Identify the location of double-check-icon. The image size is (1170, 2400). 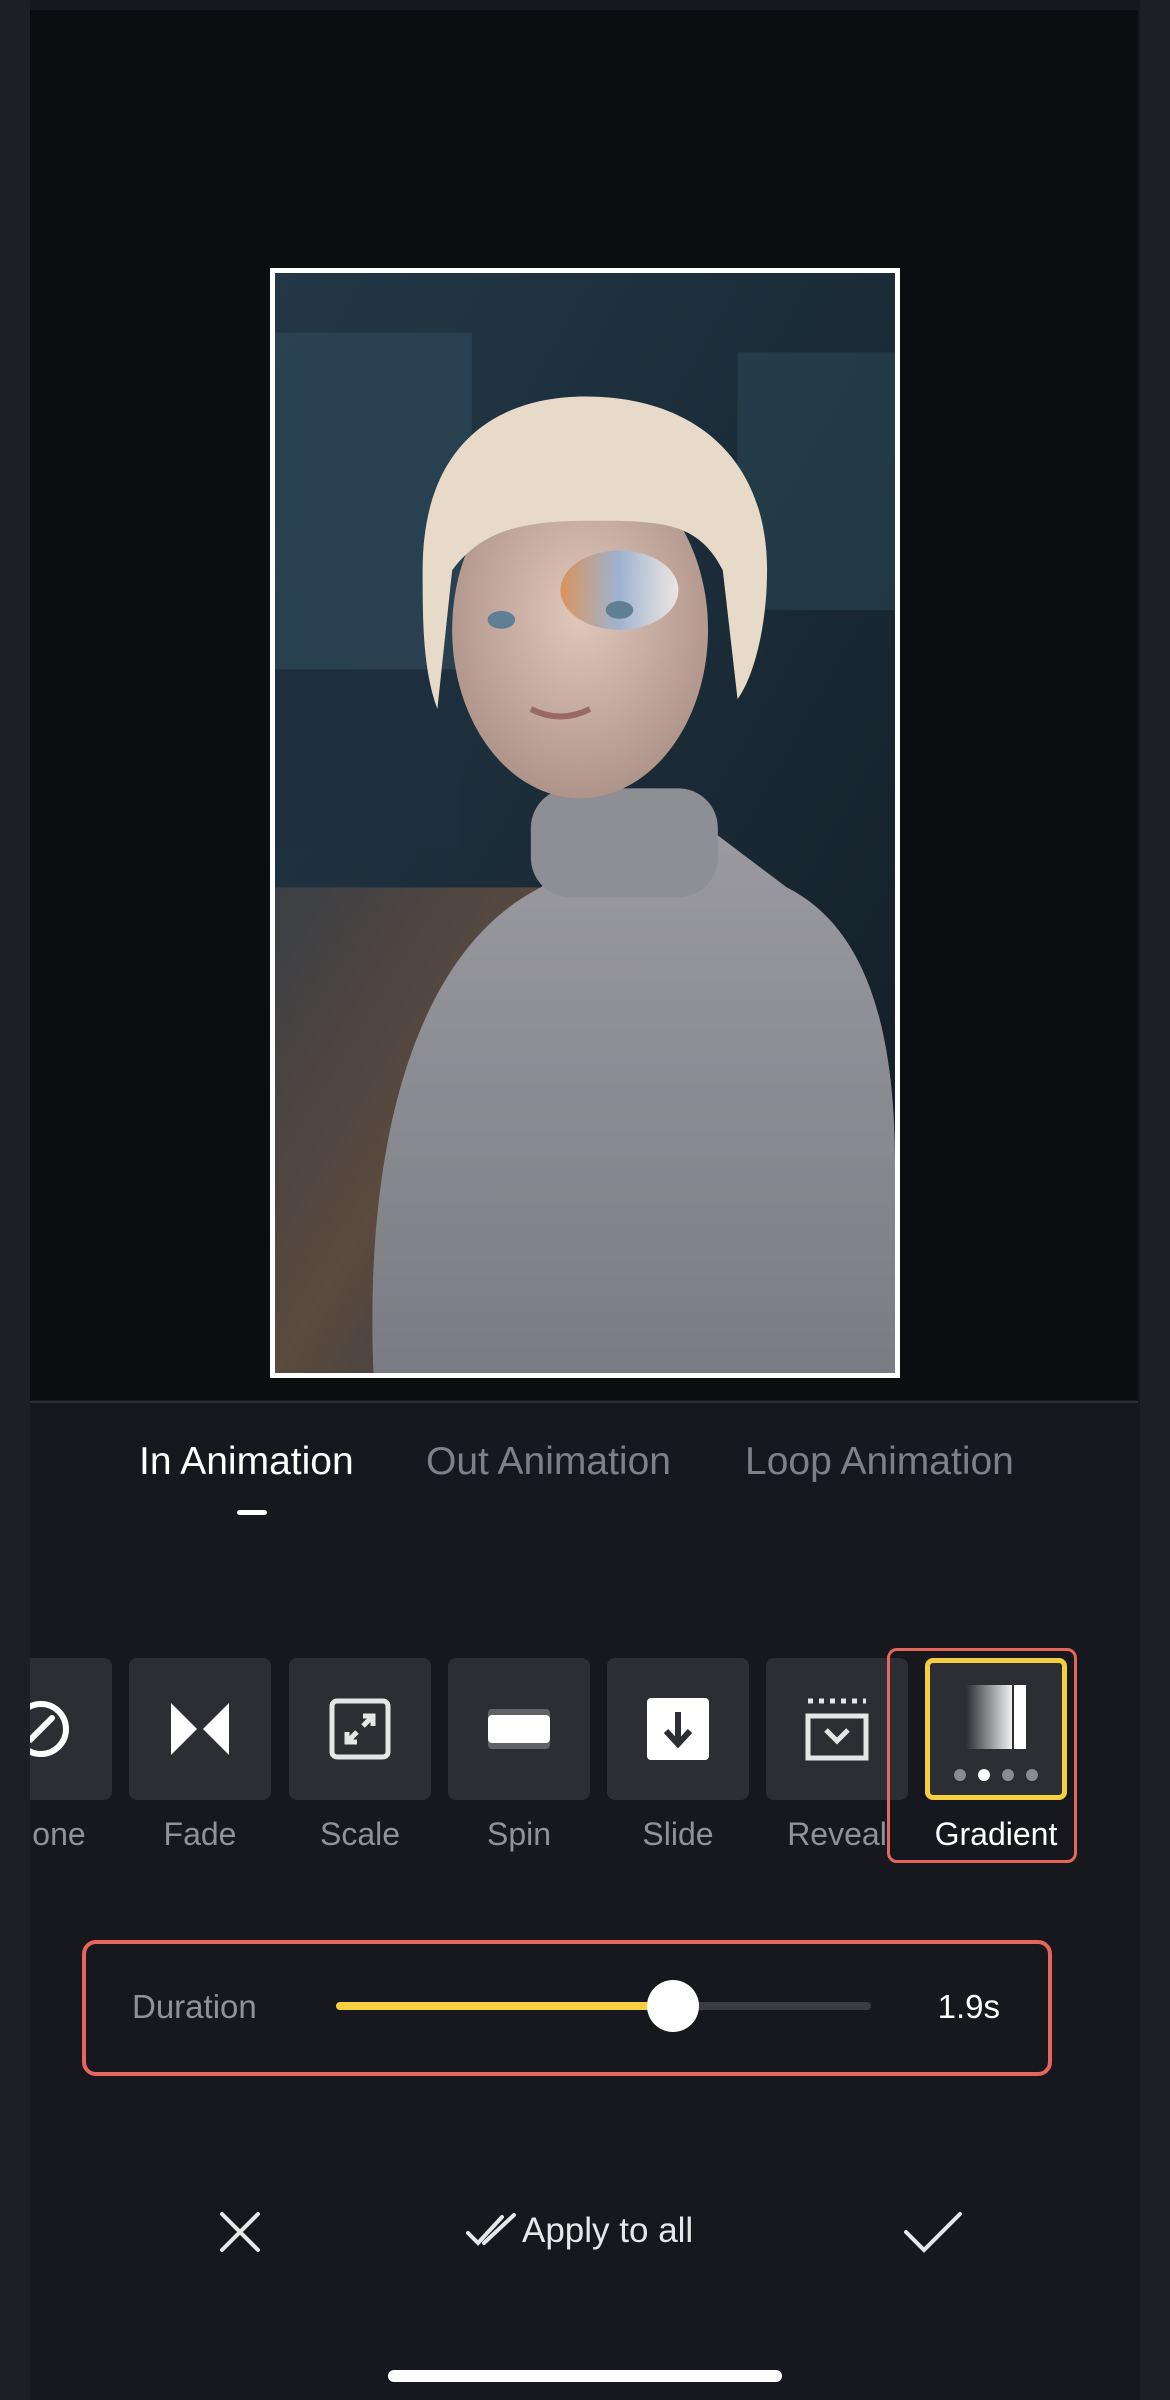
(491, 2229).